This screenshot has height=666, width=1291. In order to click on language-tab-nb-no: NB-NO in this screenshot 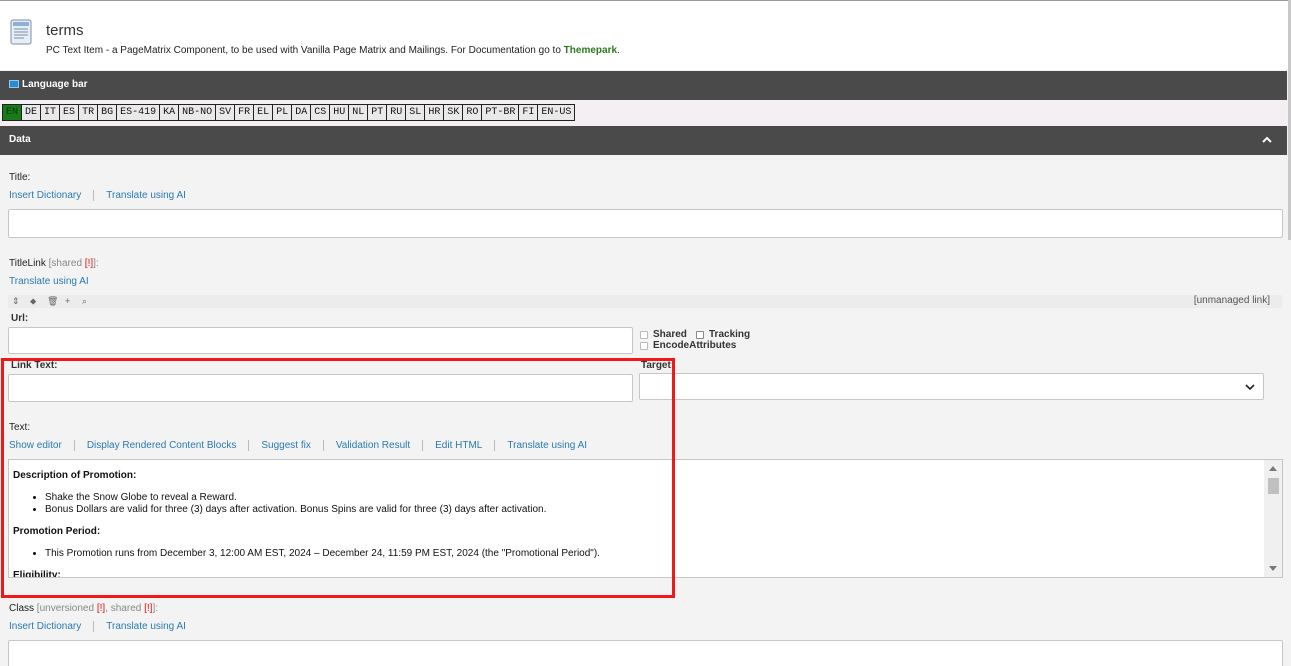, I will do `click(197, 112)`.